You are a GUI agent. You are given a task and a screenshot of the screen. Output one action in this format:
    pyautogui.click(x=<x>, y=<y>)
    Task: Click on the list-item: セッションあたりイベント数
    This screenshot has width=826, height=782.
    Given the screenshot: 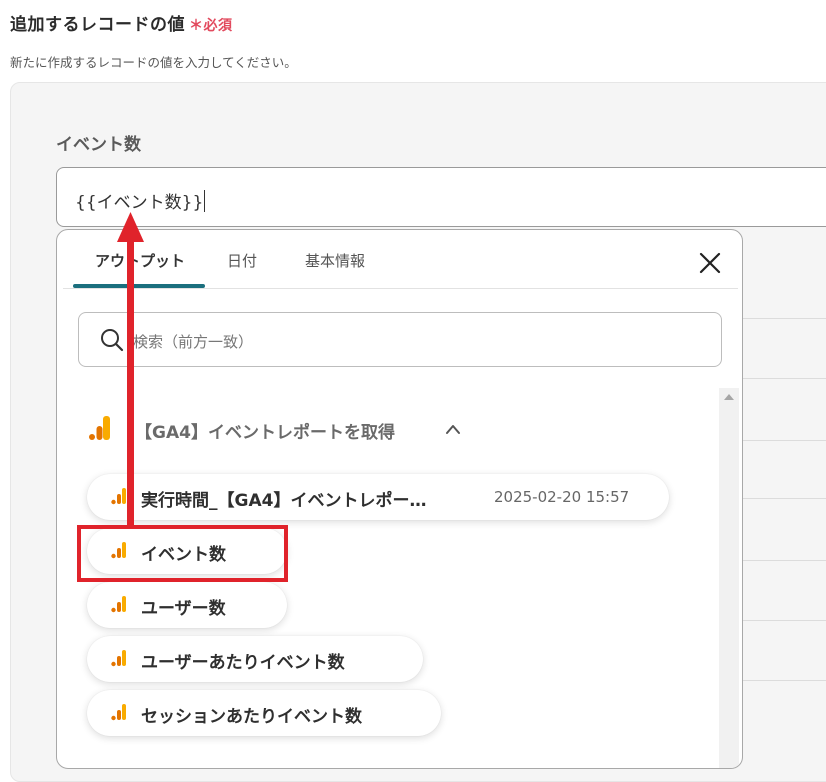 What is the action you would take?
    pyautogui.click(x=264, y=713)
    